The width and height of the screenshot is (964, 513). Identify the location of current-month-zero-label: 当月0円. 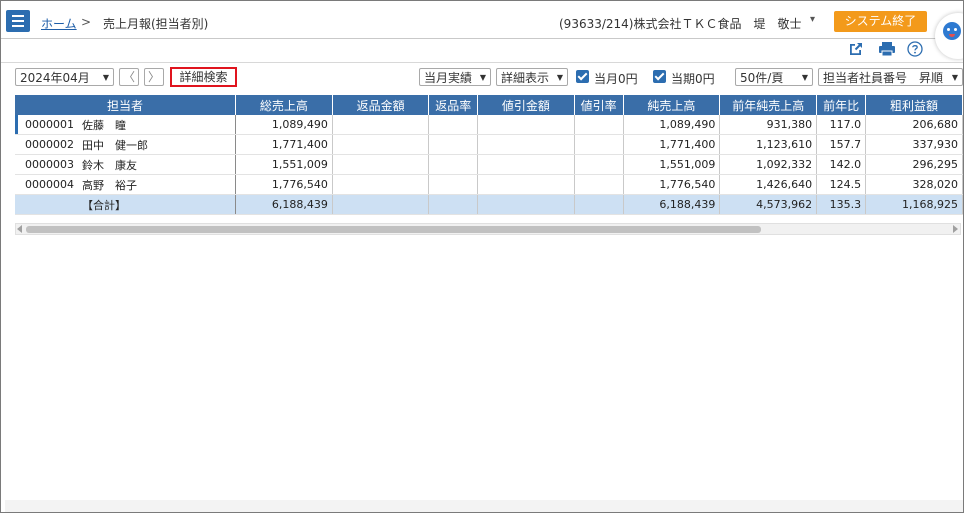
(616, 79).